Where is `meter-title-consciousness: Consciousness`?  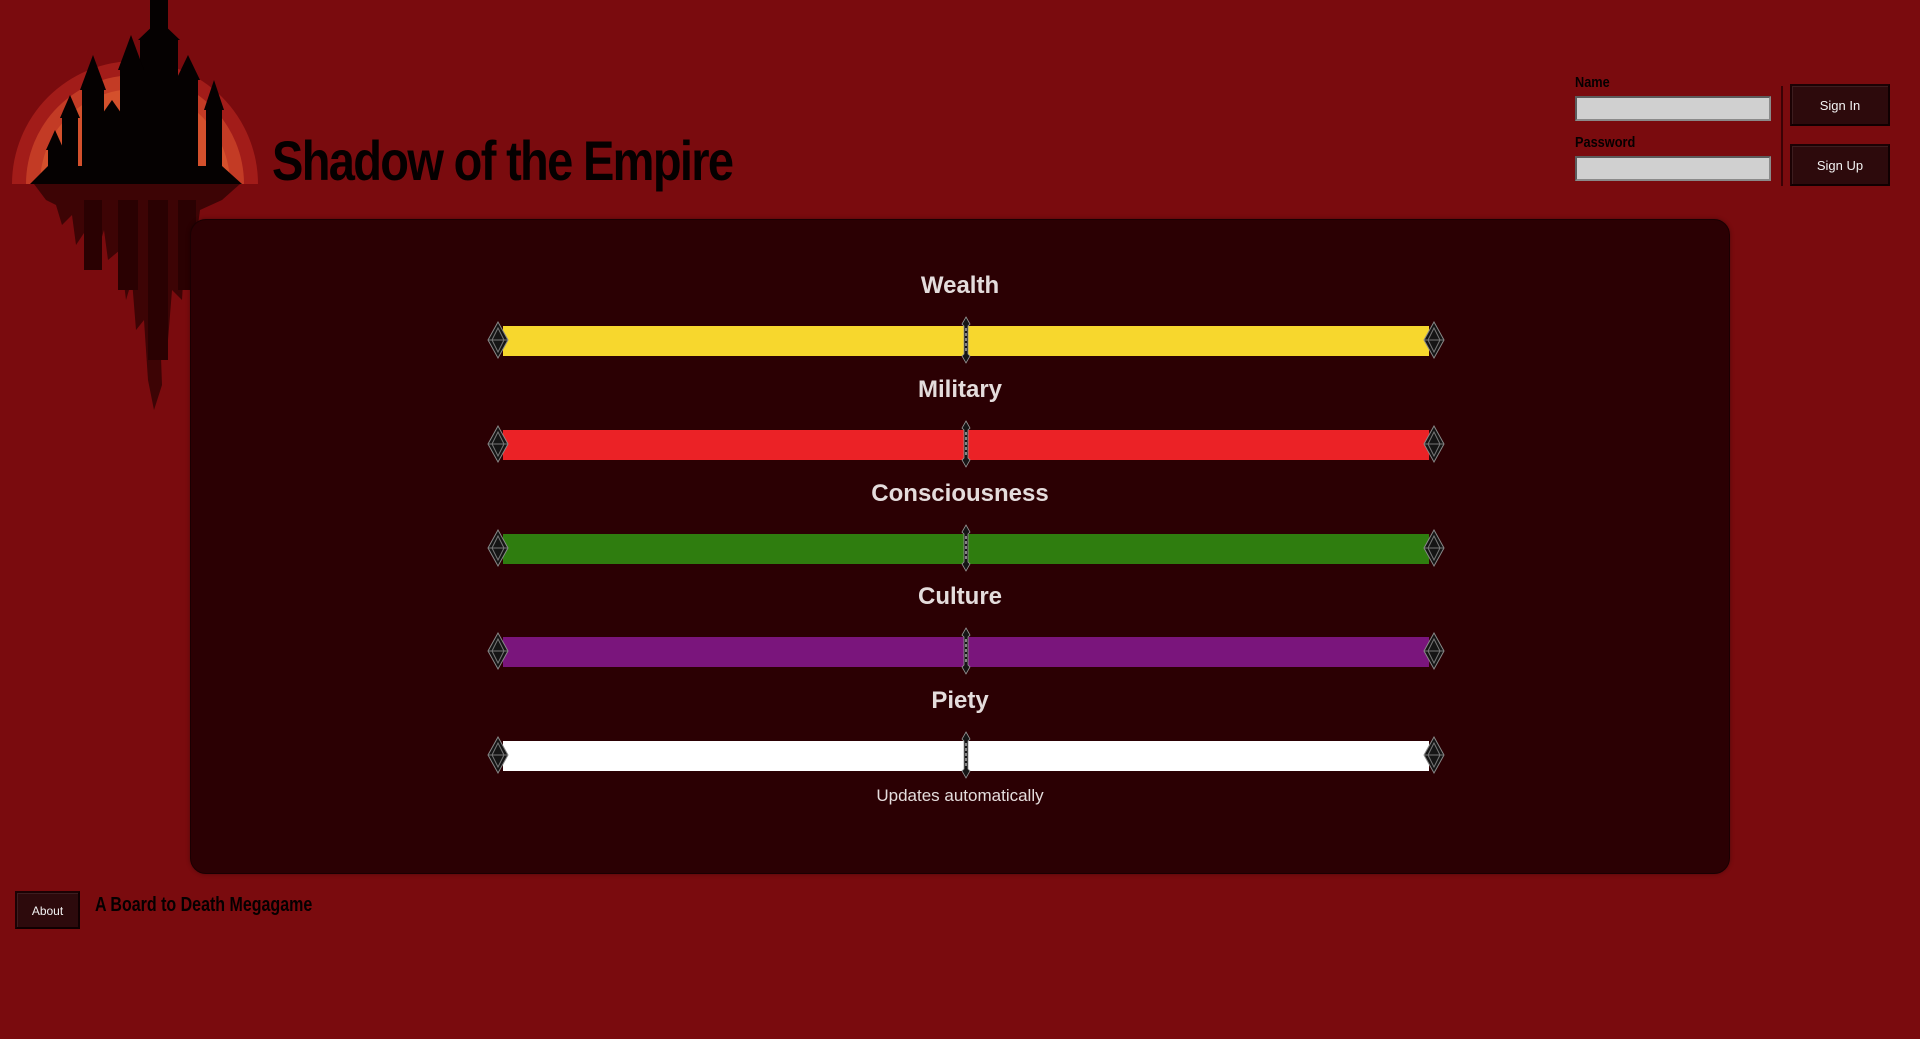 meter-title-consciousness: Consciousness is located at coordinates (960, 493).